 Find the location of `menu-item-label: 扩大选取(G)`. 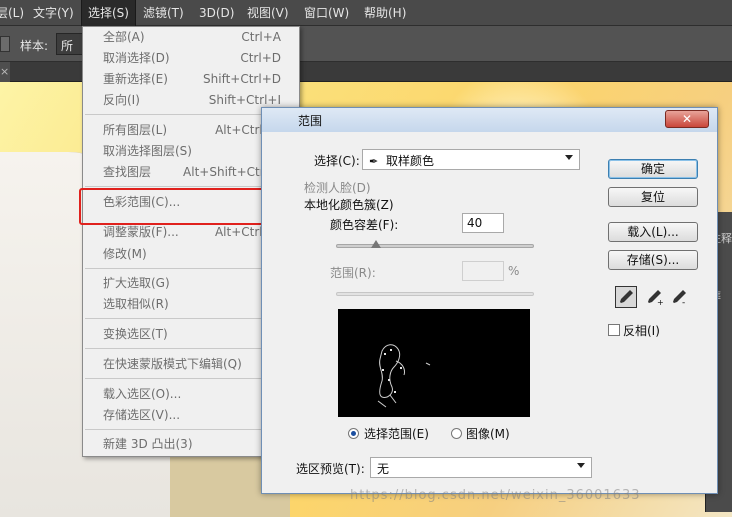

menu-item-label: 扩大选取(G) is located at coordinates (136, 283).